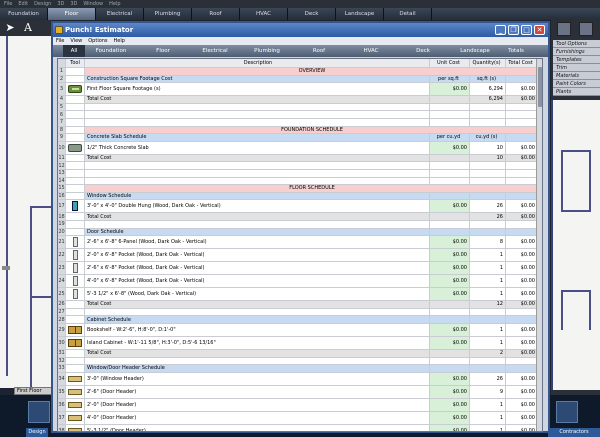 The width and height of the screenshot is (600, 437). What do you see at coordinates (586, 29) in the screenshot?
I see `library-icon` at bounding box center [586, 29].